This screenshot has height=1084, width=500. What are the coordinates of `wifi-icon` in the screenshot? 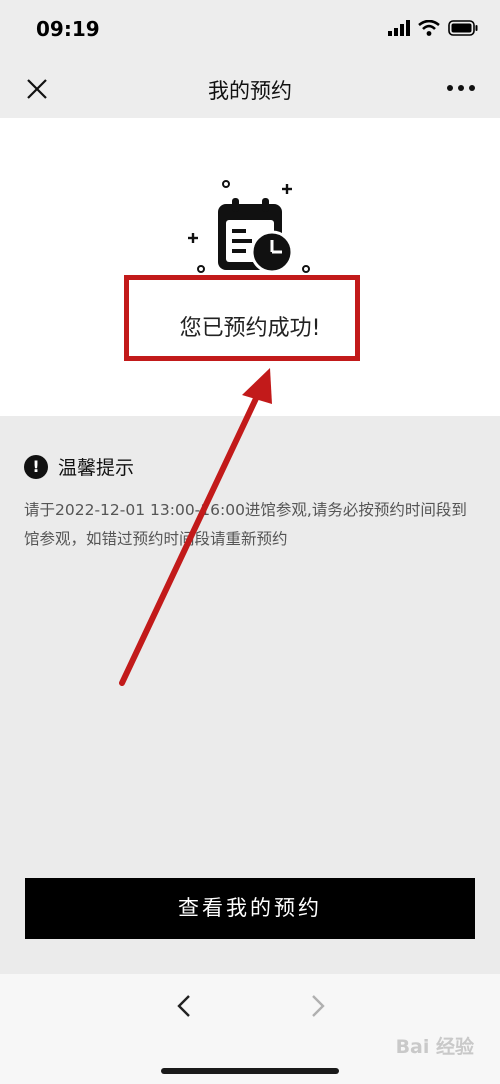 It's located at (429, 28).